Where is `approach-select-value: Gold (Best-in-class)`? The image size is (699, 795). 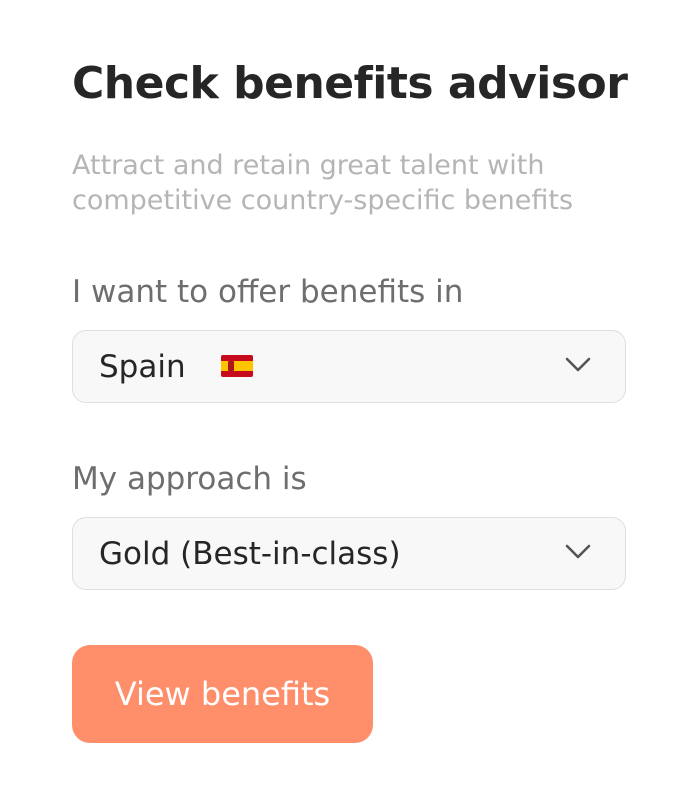
approach-select-value: Gold (Best-in-class) is located at coordinates (250, 554).